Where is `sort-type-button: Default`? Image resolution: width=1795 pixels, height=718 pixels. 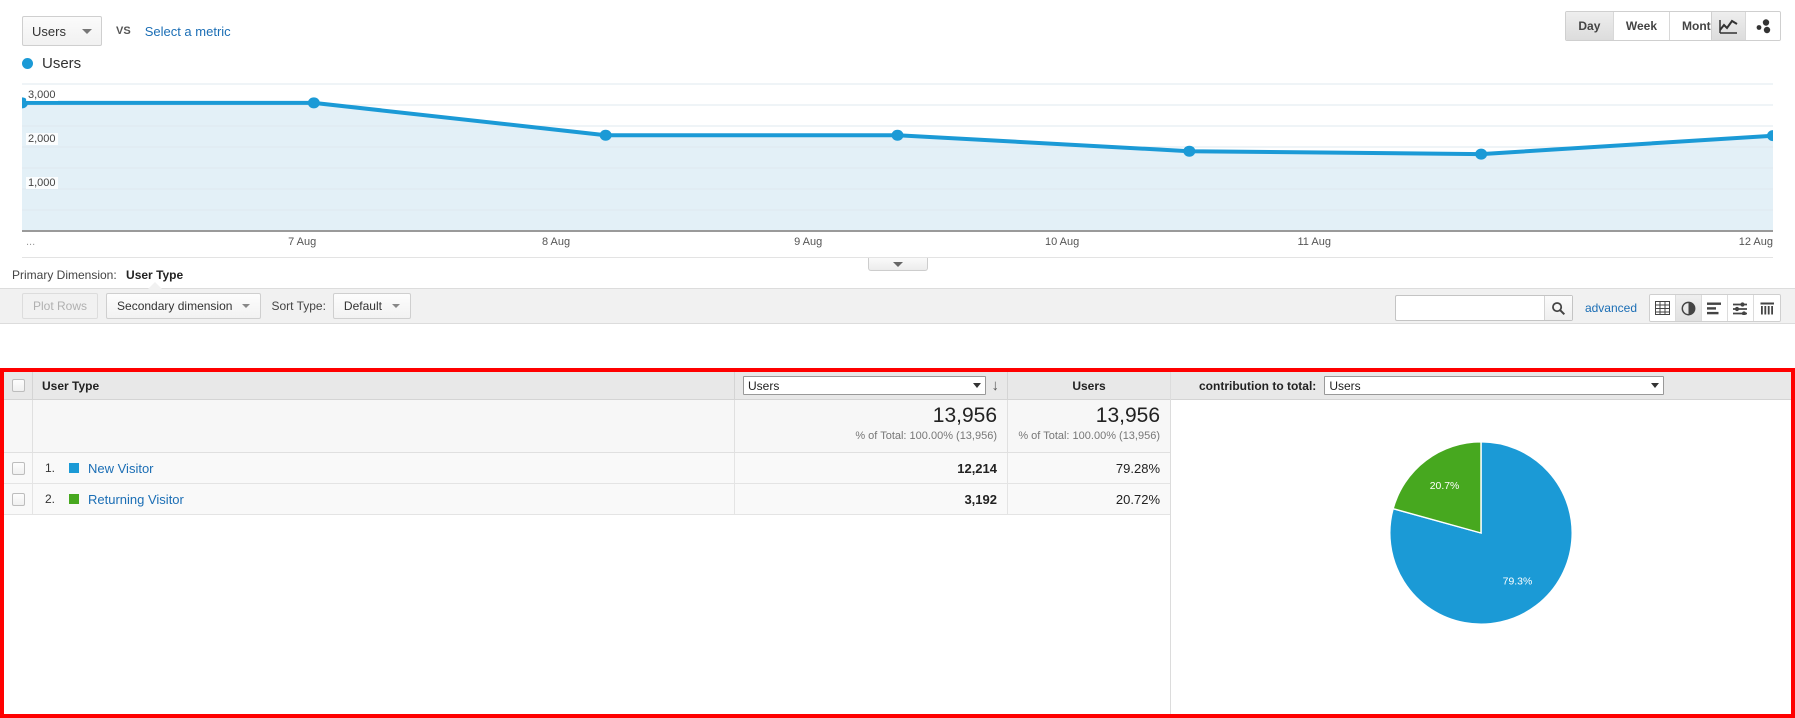 sort-type-button: Default is located at coordinates (371, 306).